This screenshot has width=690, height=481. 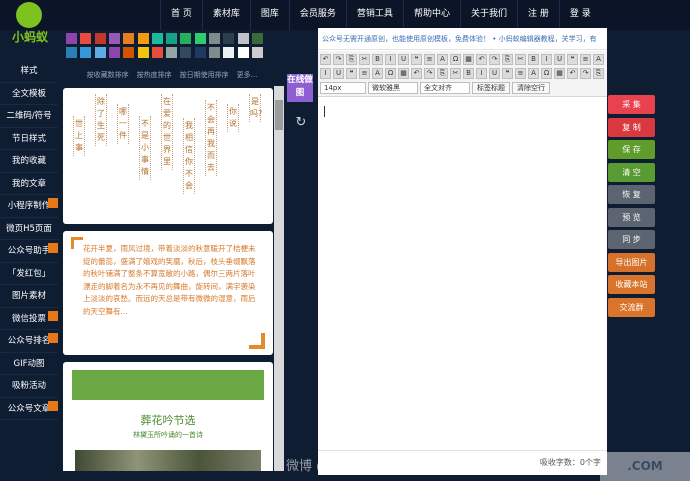 What do you see at coordinates (537, 15) in the screenshot?
I see `nav-register: 注 册` at bounding box center [537, 15].